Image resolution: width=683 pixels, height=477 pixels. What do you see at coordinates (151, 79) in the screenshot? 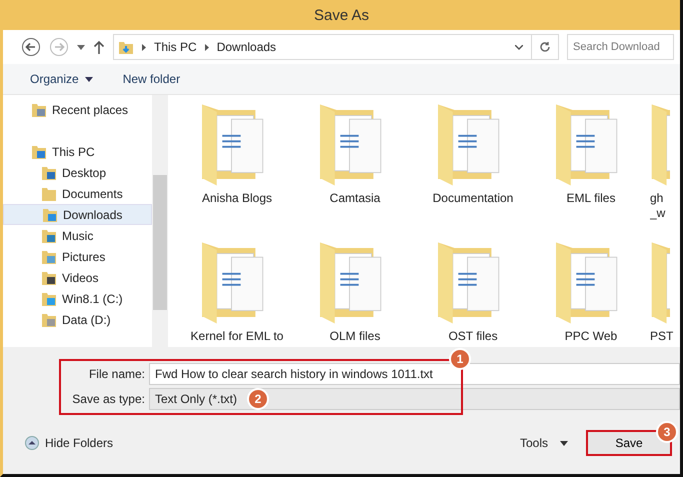
I see `new-folder-button: New folder` at bounding box center [151, 79].